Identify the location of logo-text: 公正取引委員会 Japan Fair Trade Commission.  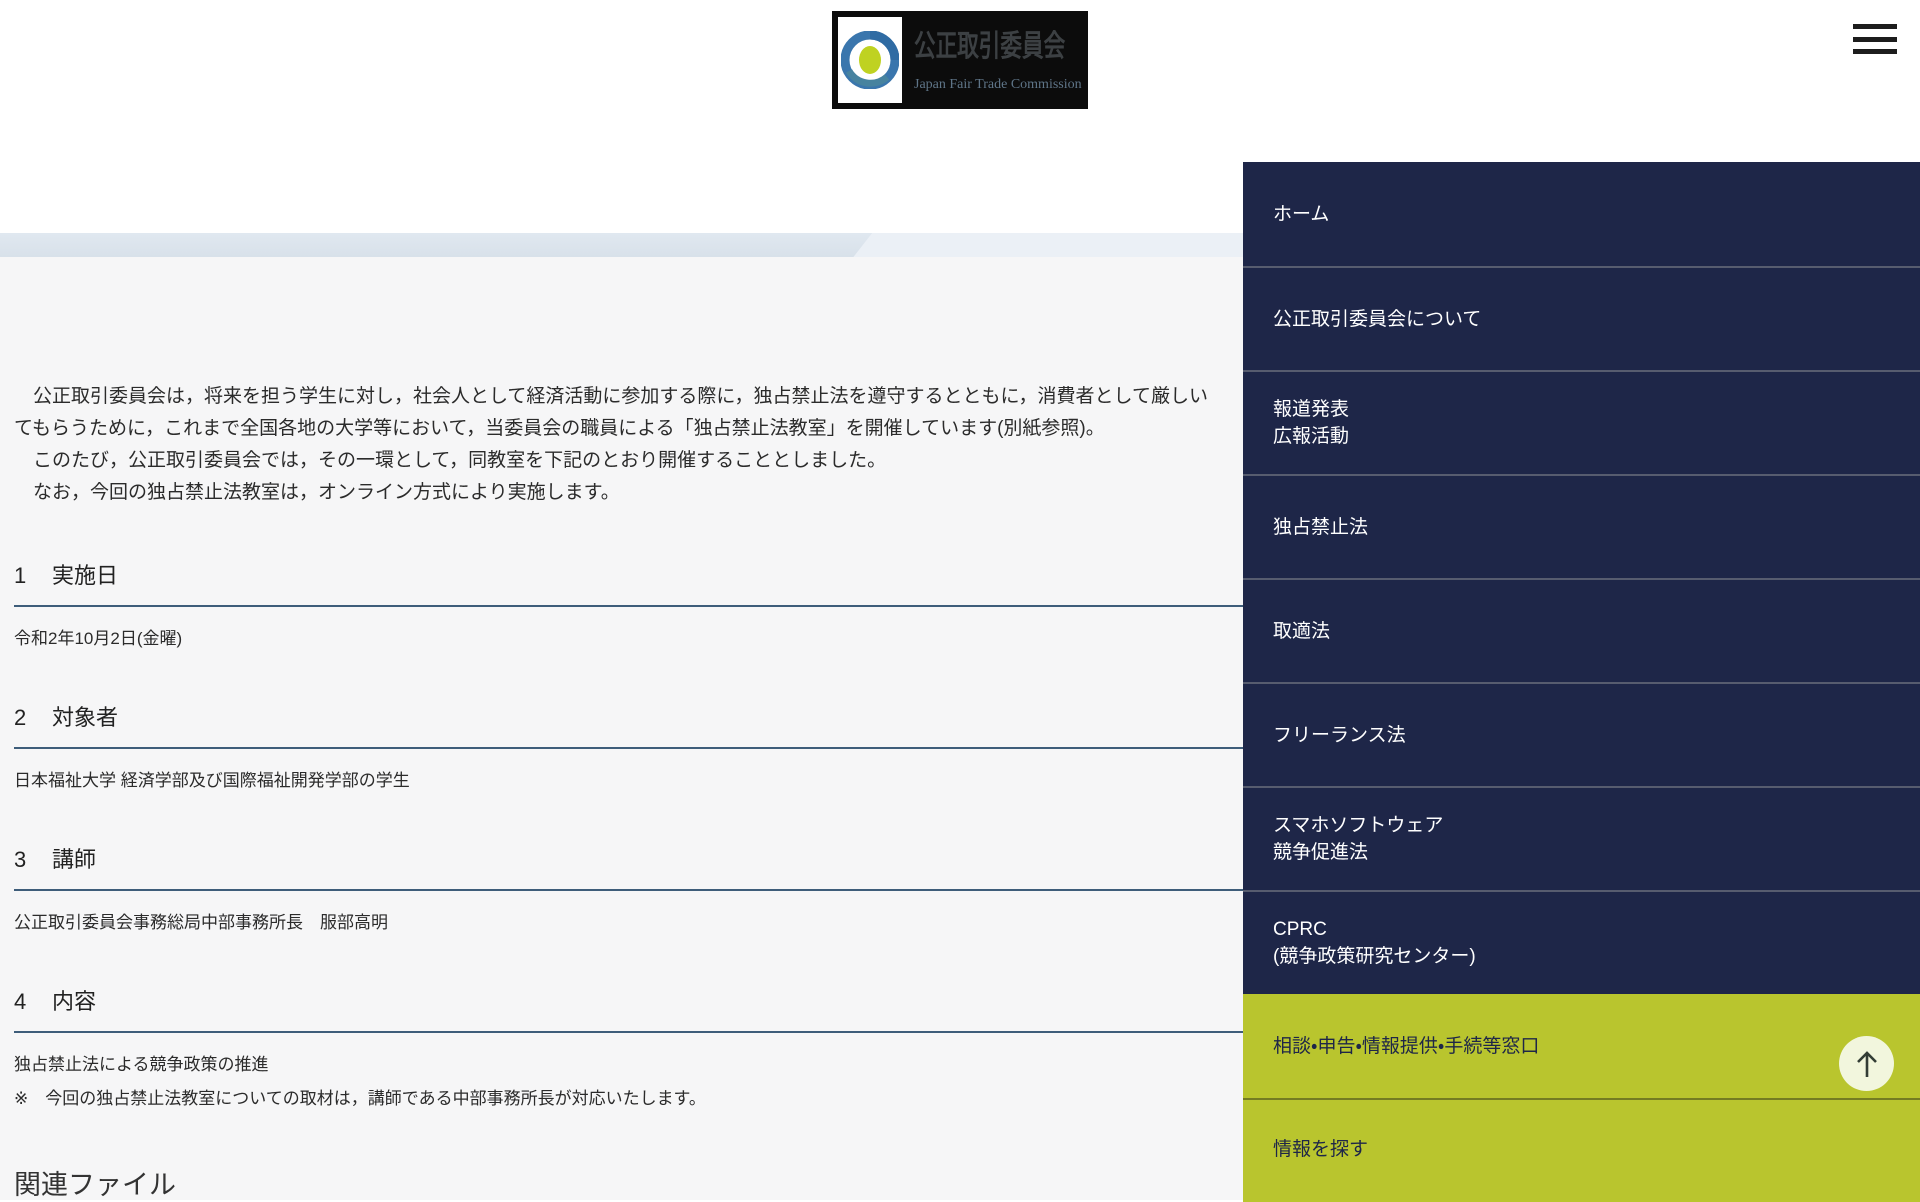
(995, 60).